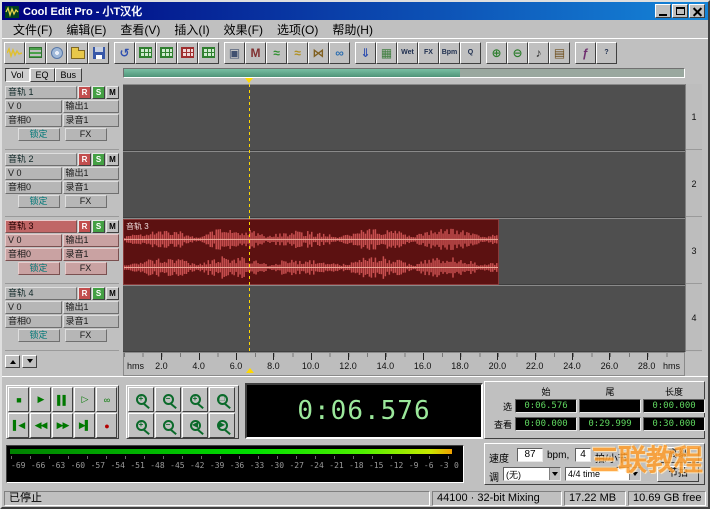 This screenshot has height=509, width=710. Describe the element at coordinates (249, 218) in the screenshot. I see `playhead-cursor` at that location.